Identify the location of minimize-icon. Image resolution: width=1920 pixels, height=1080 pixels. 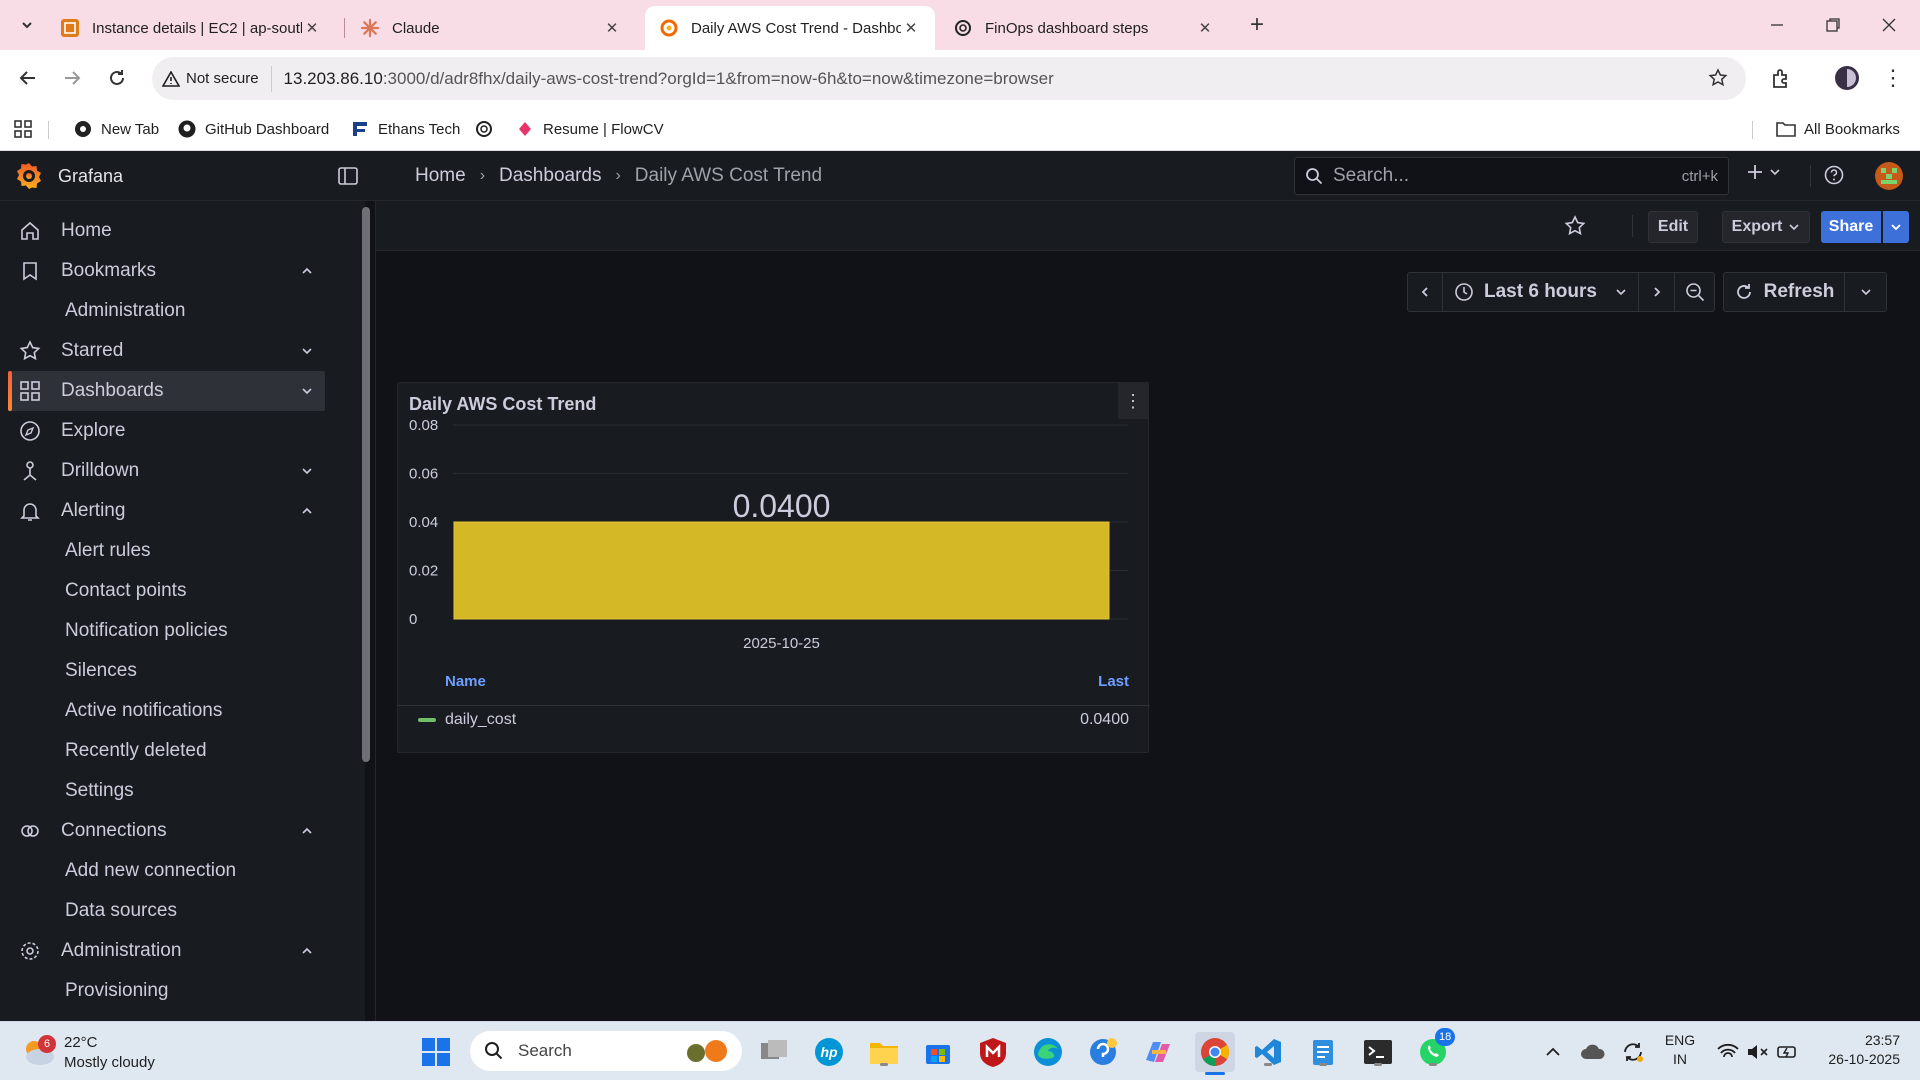
(1777, 25).